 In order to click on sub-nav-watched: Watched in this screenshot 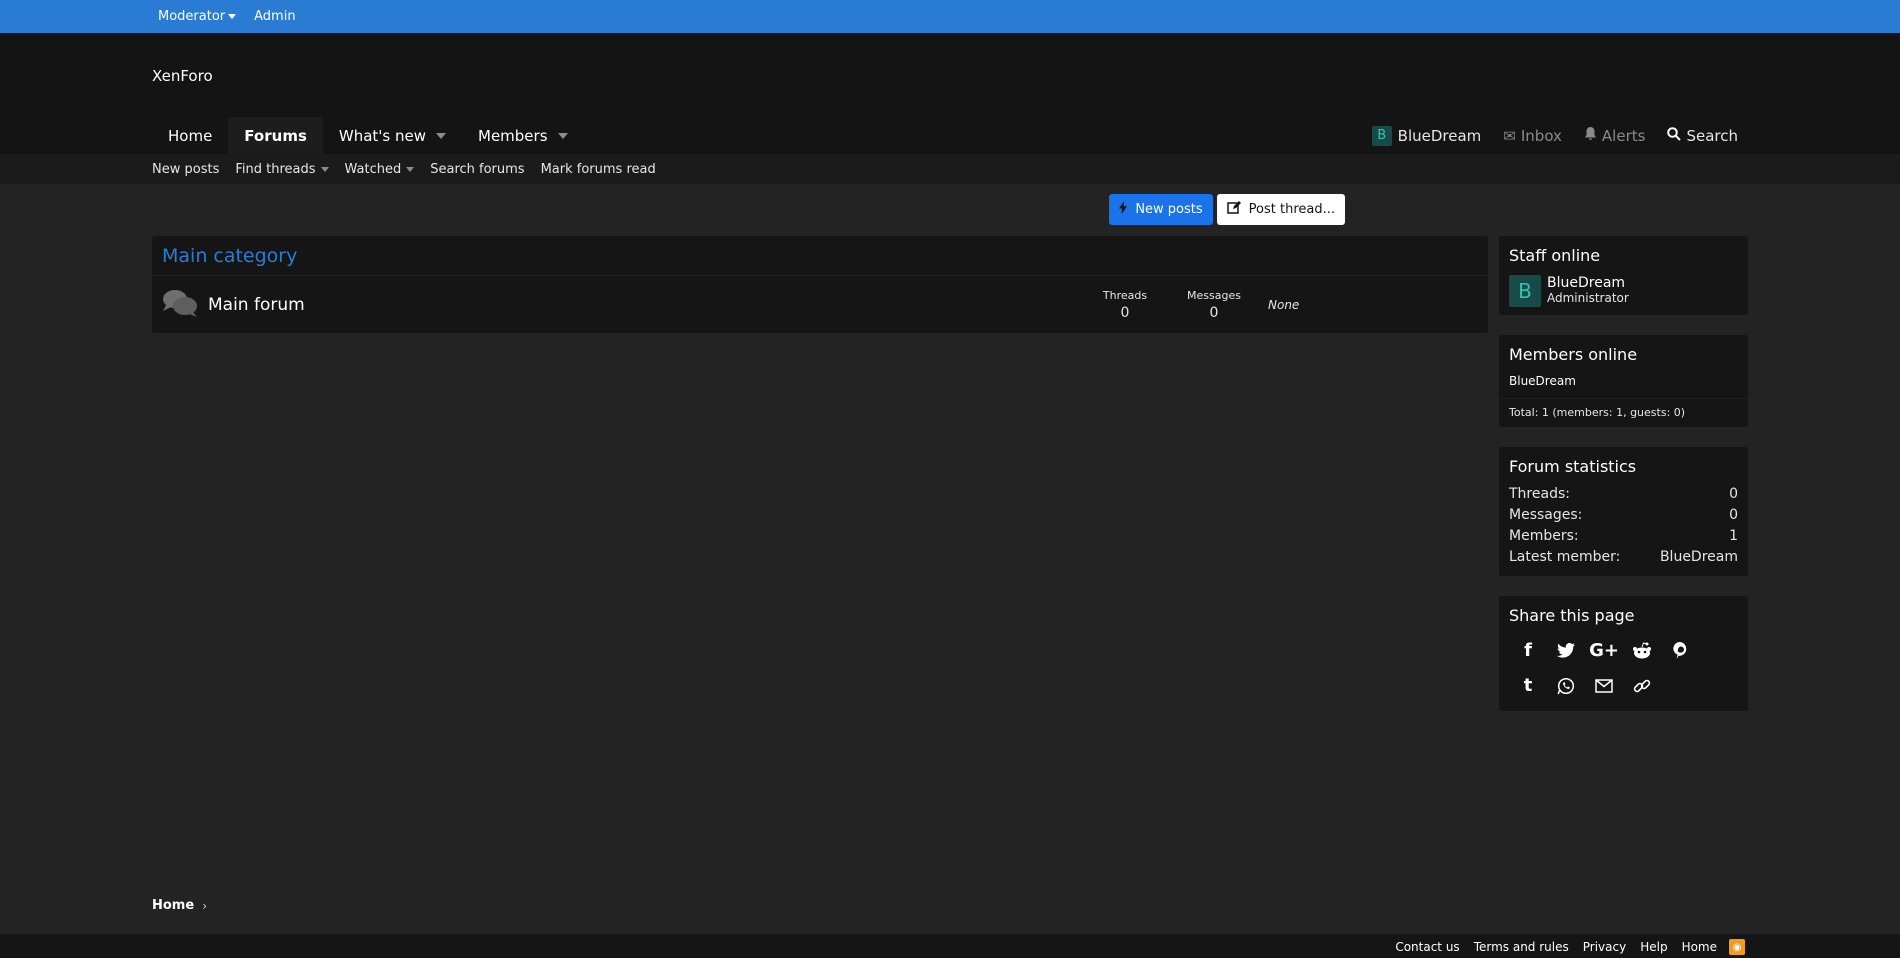, I will do `click(380, 169)`.